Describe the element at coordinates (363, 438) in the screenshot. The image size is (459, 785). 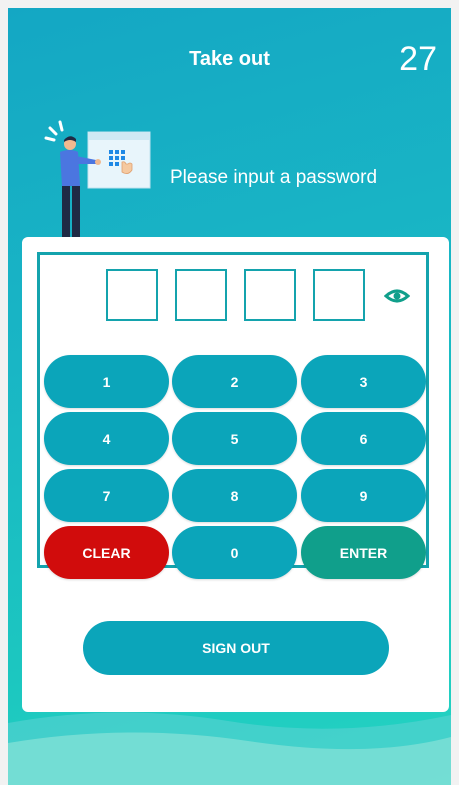
I see `key-6: 6` at that location.